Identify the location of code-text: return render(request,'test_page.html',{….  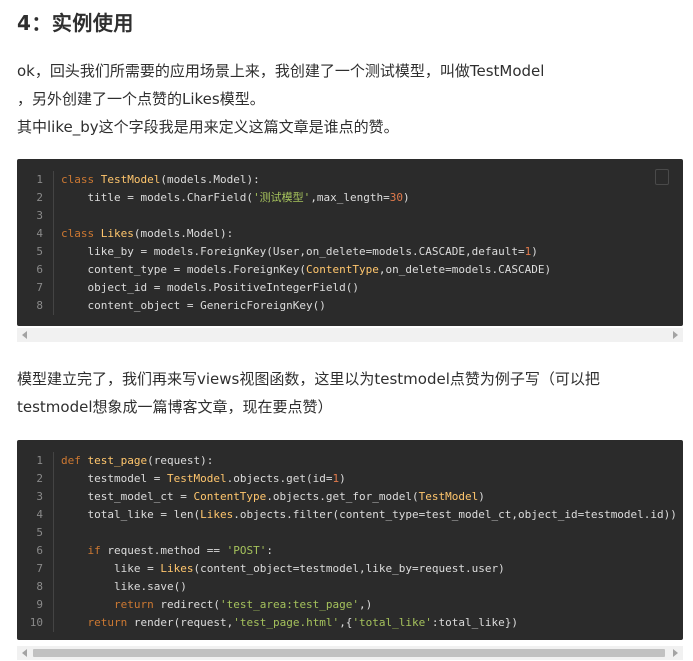
(303, 622).